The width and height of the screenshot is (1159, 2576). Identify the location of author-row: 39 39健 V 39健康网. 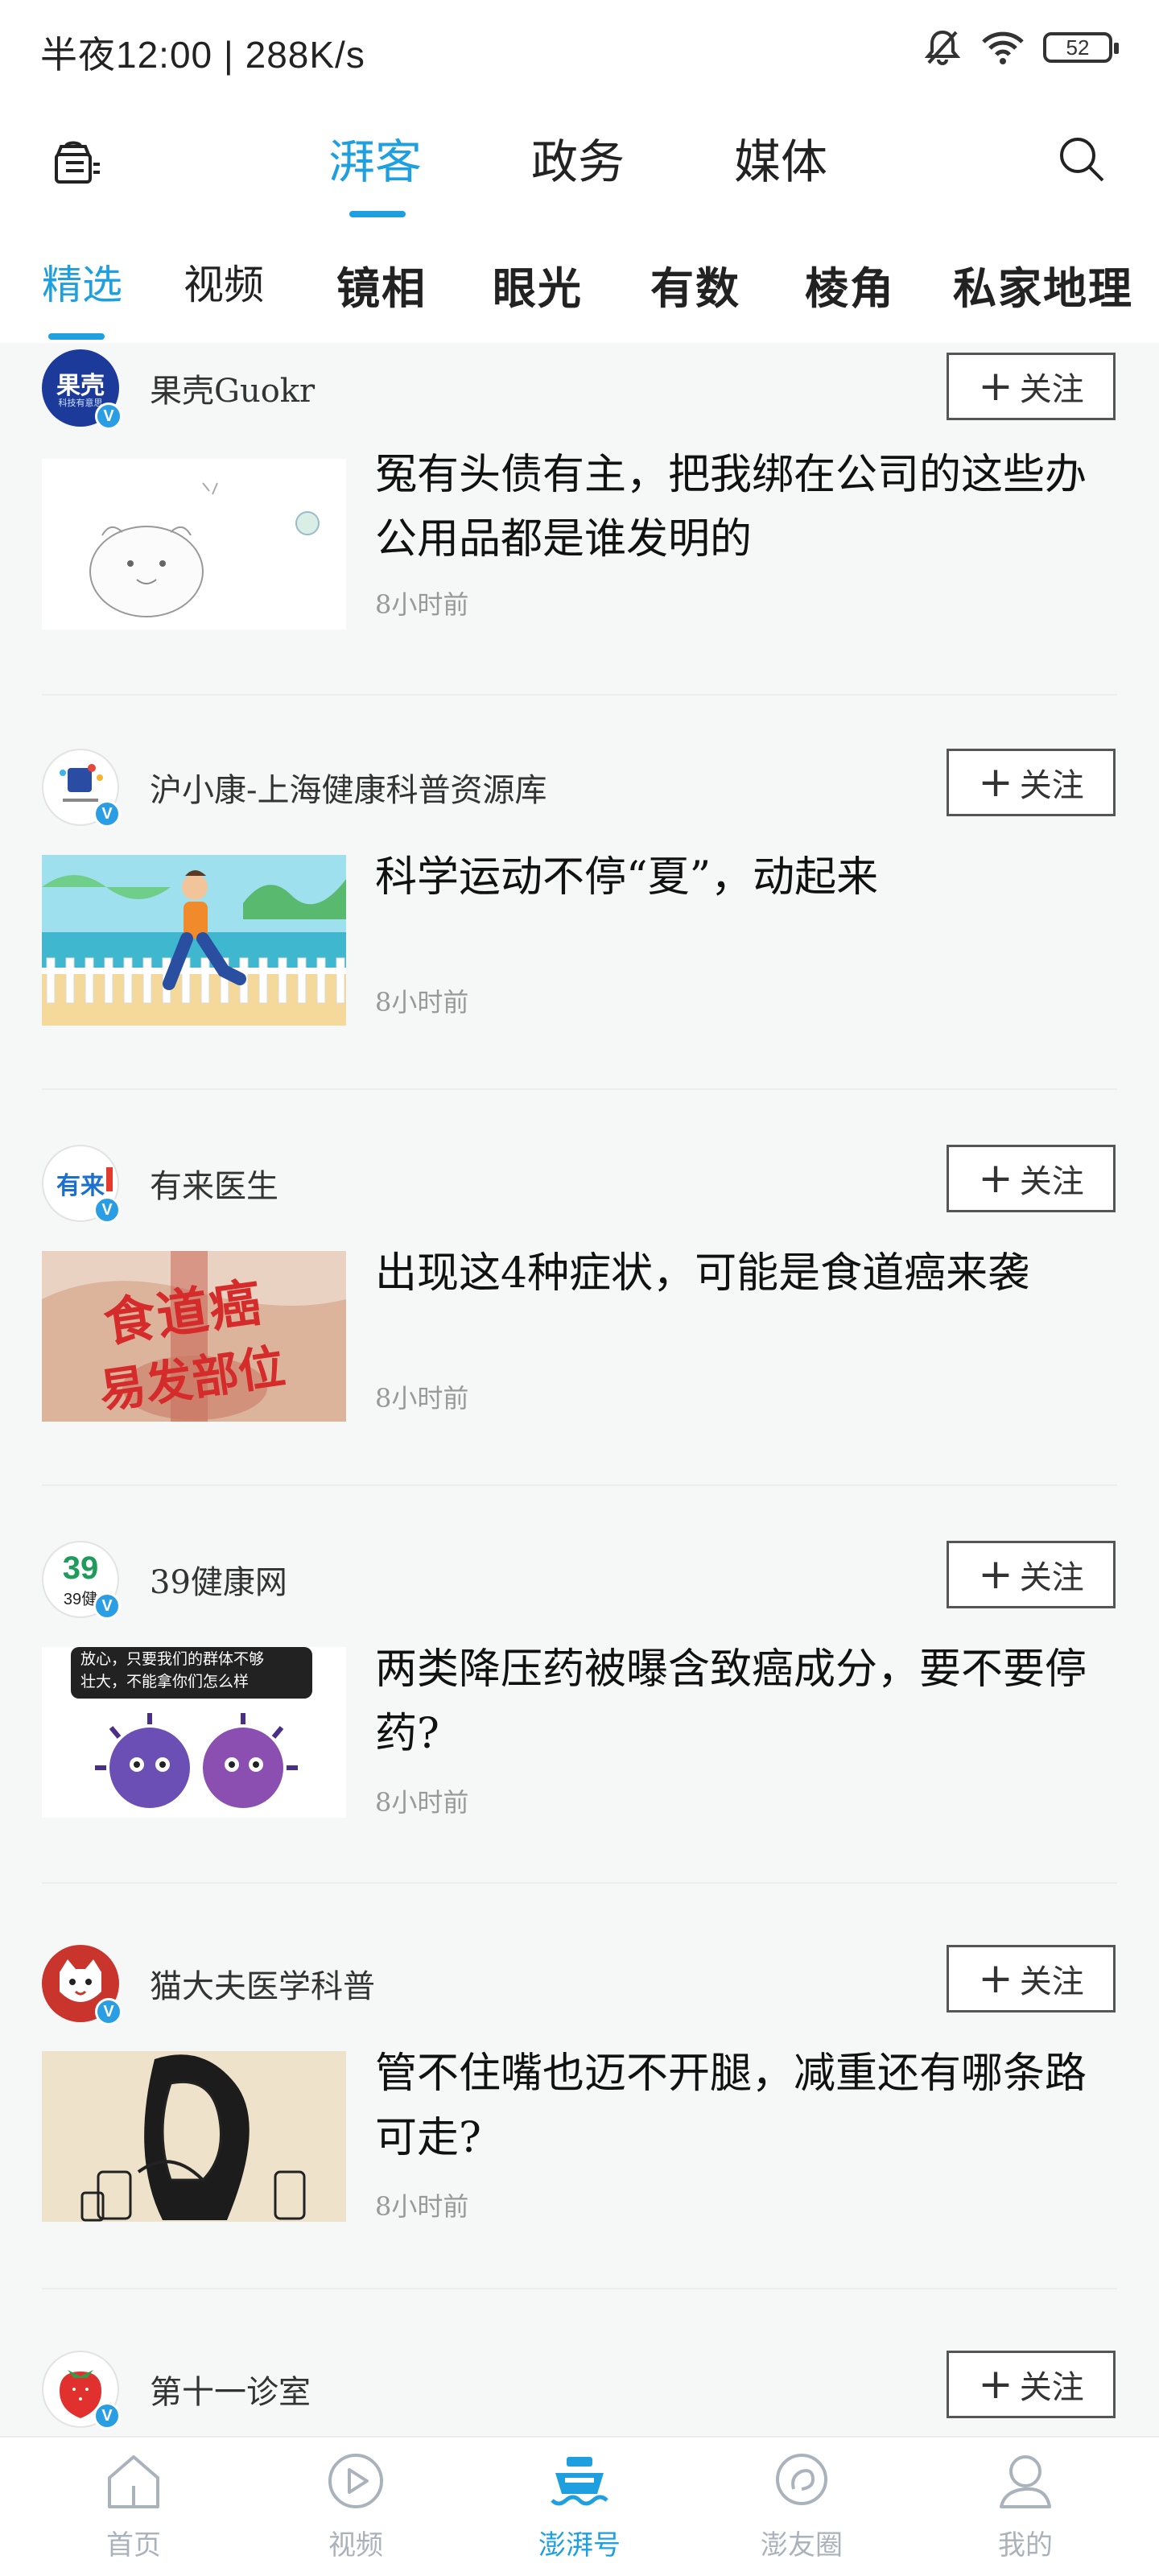
(164, 1580).